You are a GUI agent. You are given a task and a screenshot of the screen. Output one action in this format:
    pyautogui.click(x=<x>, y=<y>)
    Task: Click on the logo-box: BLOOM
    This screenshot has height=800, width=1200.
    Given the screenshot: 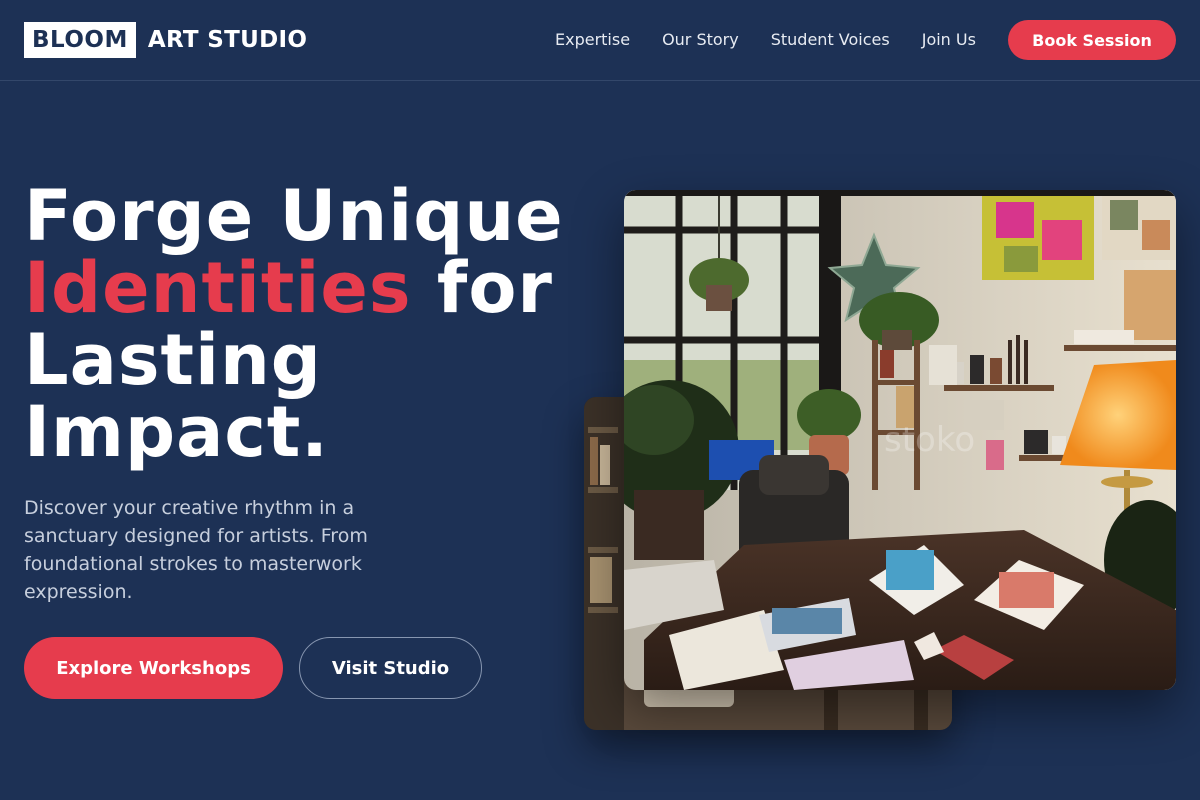 What is the action you would take?
    pyautogui.click(x=80, y=40)
    